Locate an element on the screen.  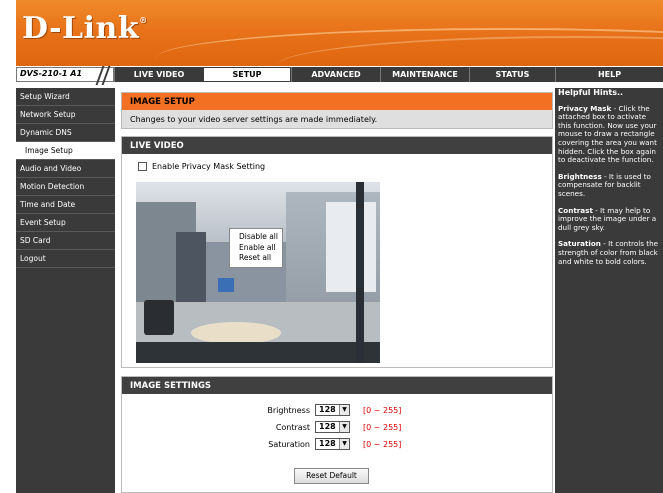
contrast-label: Contrast is located at coordinates (292, 427).